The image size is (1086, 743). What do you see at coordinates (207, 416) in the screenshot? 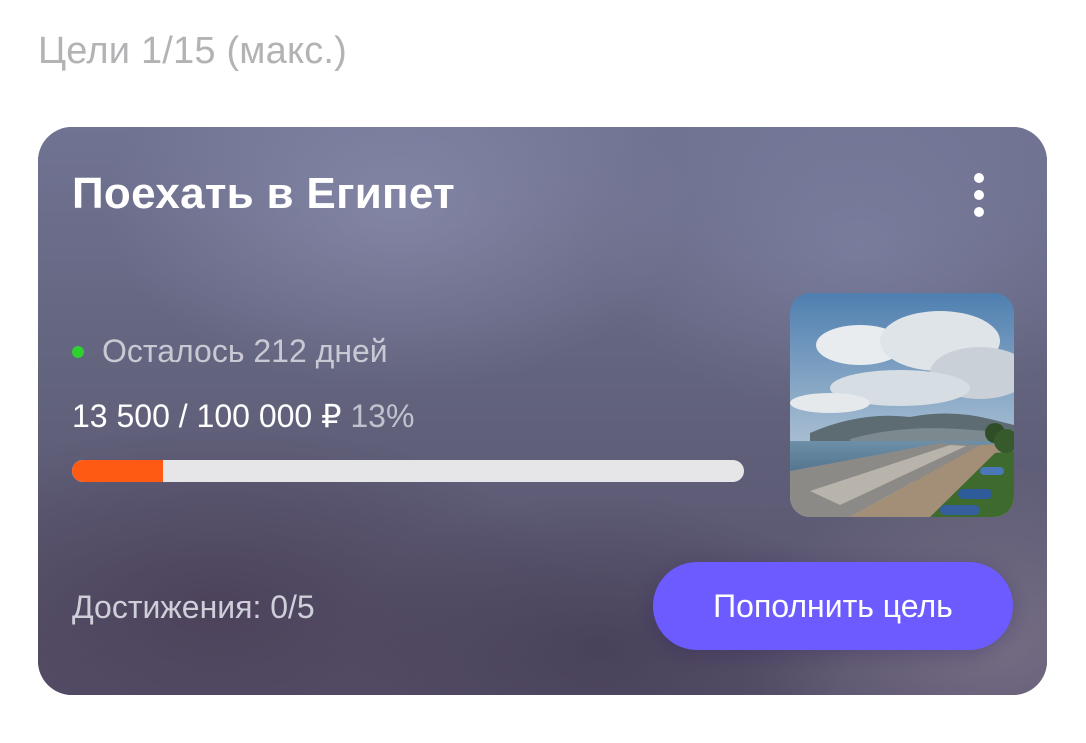
I see `saved-amount: 13 500 / 100 000 ₽` at bounding box center [207, 416].